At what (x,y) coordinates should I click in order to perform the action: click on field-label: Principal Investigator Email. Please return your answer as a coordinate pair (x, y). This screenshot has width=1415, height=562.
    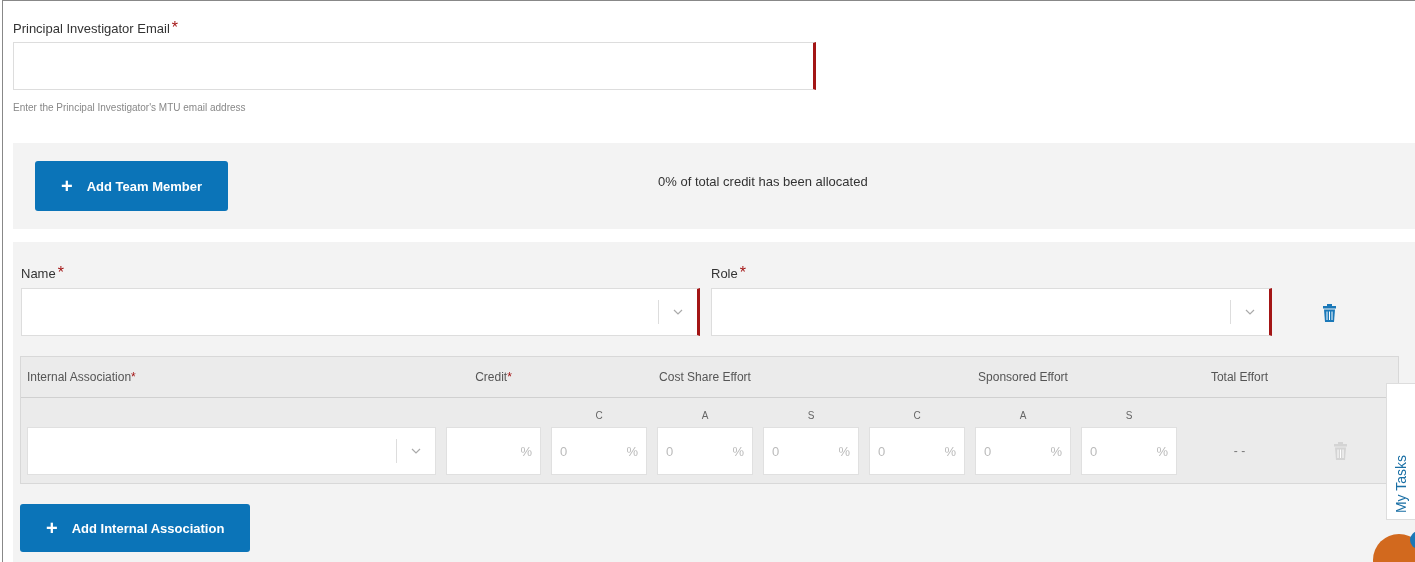
    Looking at the image, I should click on (91, 28).